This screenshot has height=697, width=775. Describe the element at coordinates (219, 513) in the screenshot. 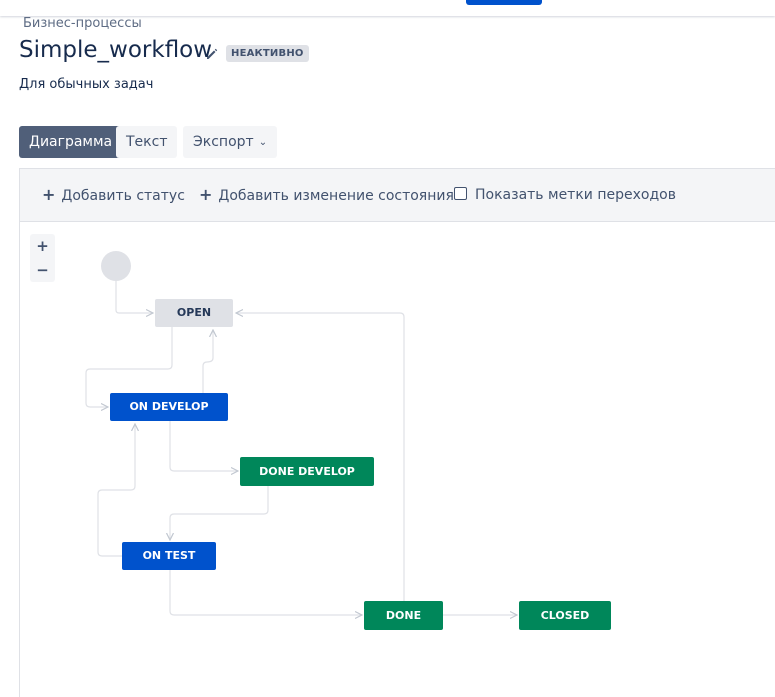

I see `transition-donedevelop-ontest` at that location.